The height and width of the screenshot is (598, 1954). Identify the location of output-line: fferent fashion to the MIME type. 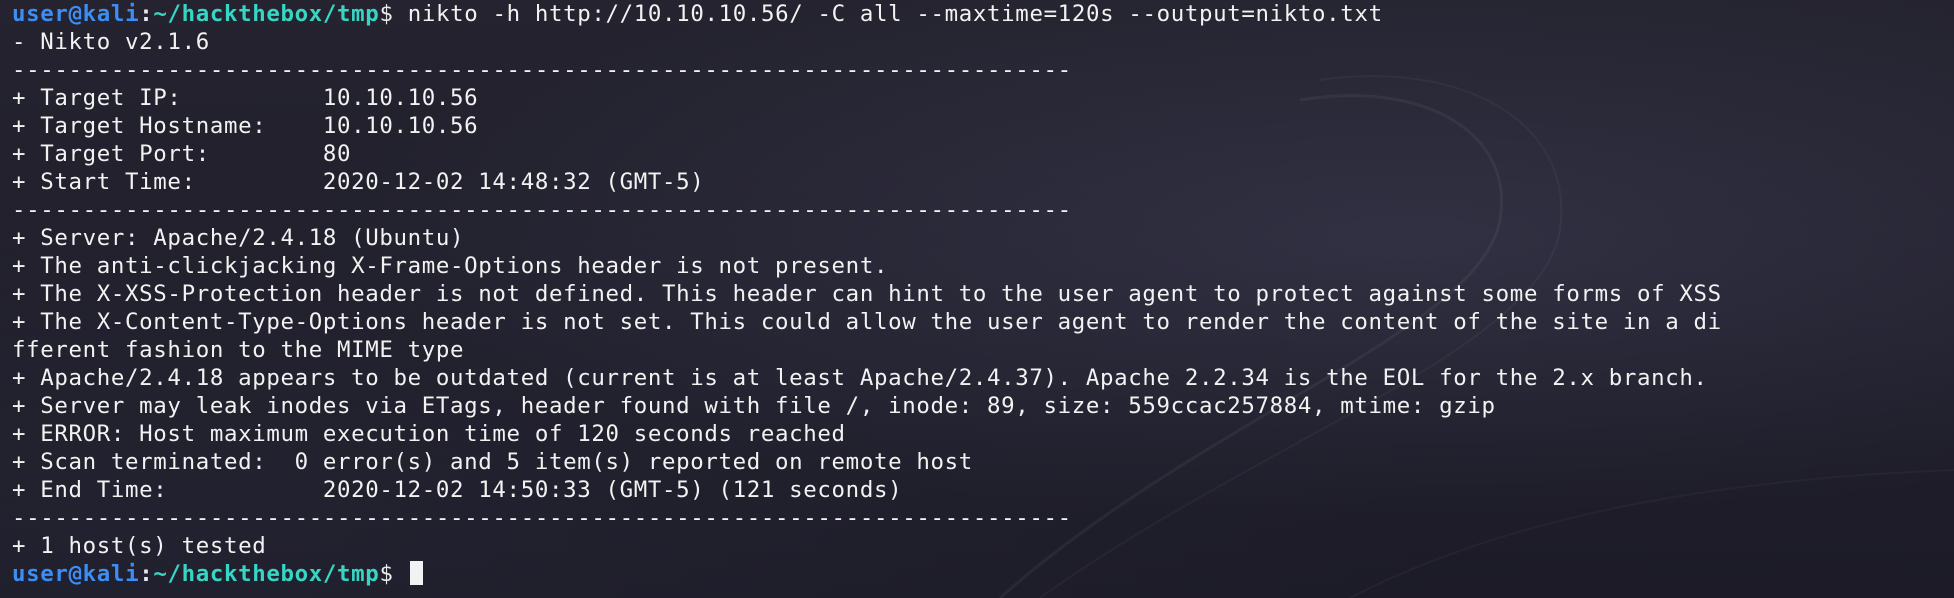
(238, 350).